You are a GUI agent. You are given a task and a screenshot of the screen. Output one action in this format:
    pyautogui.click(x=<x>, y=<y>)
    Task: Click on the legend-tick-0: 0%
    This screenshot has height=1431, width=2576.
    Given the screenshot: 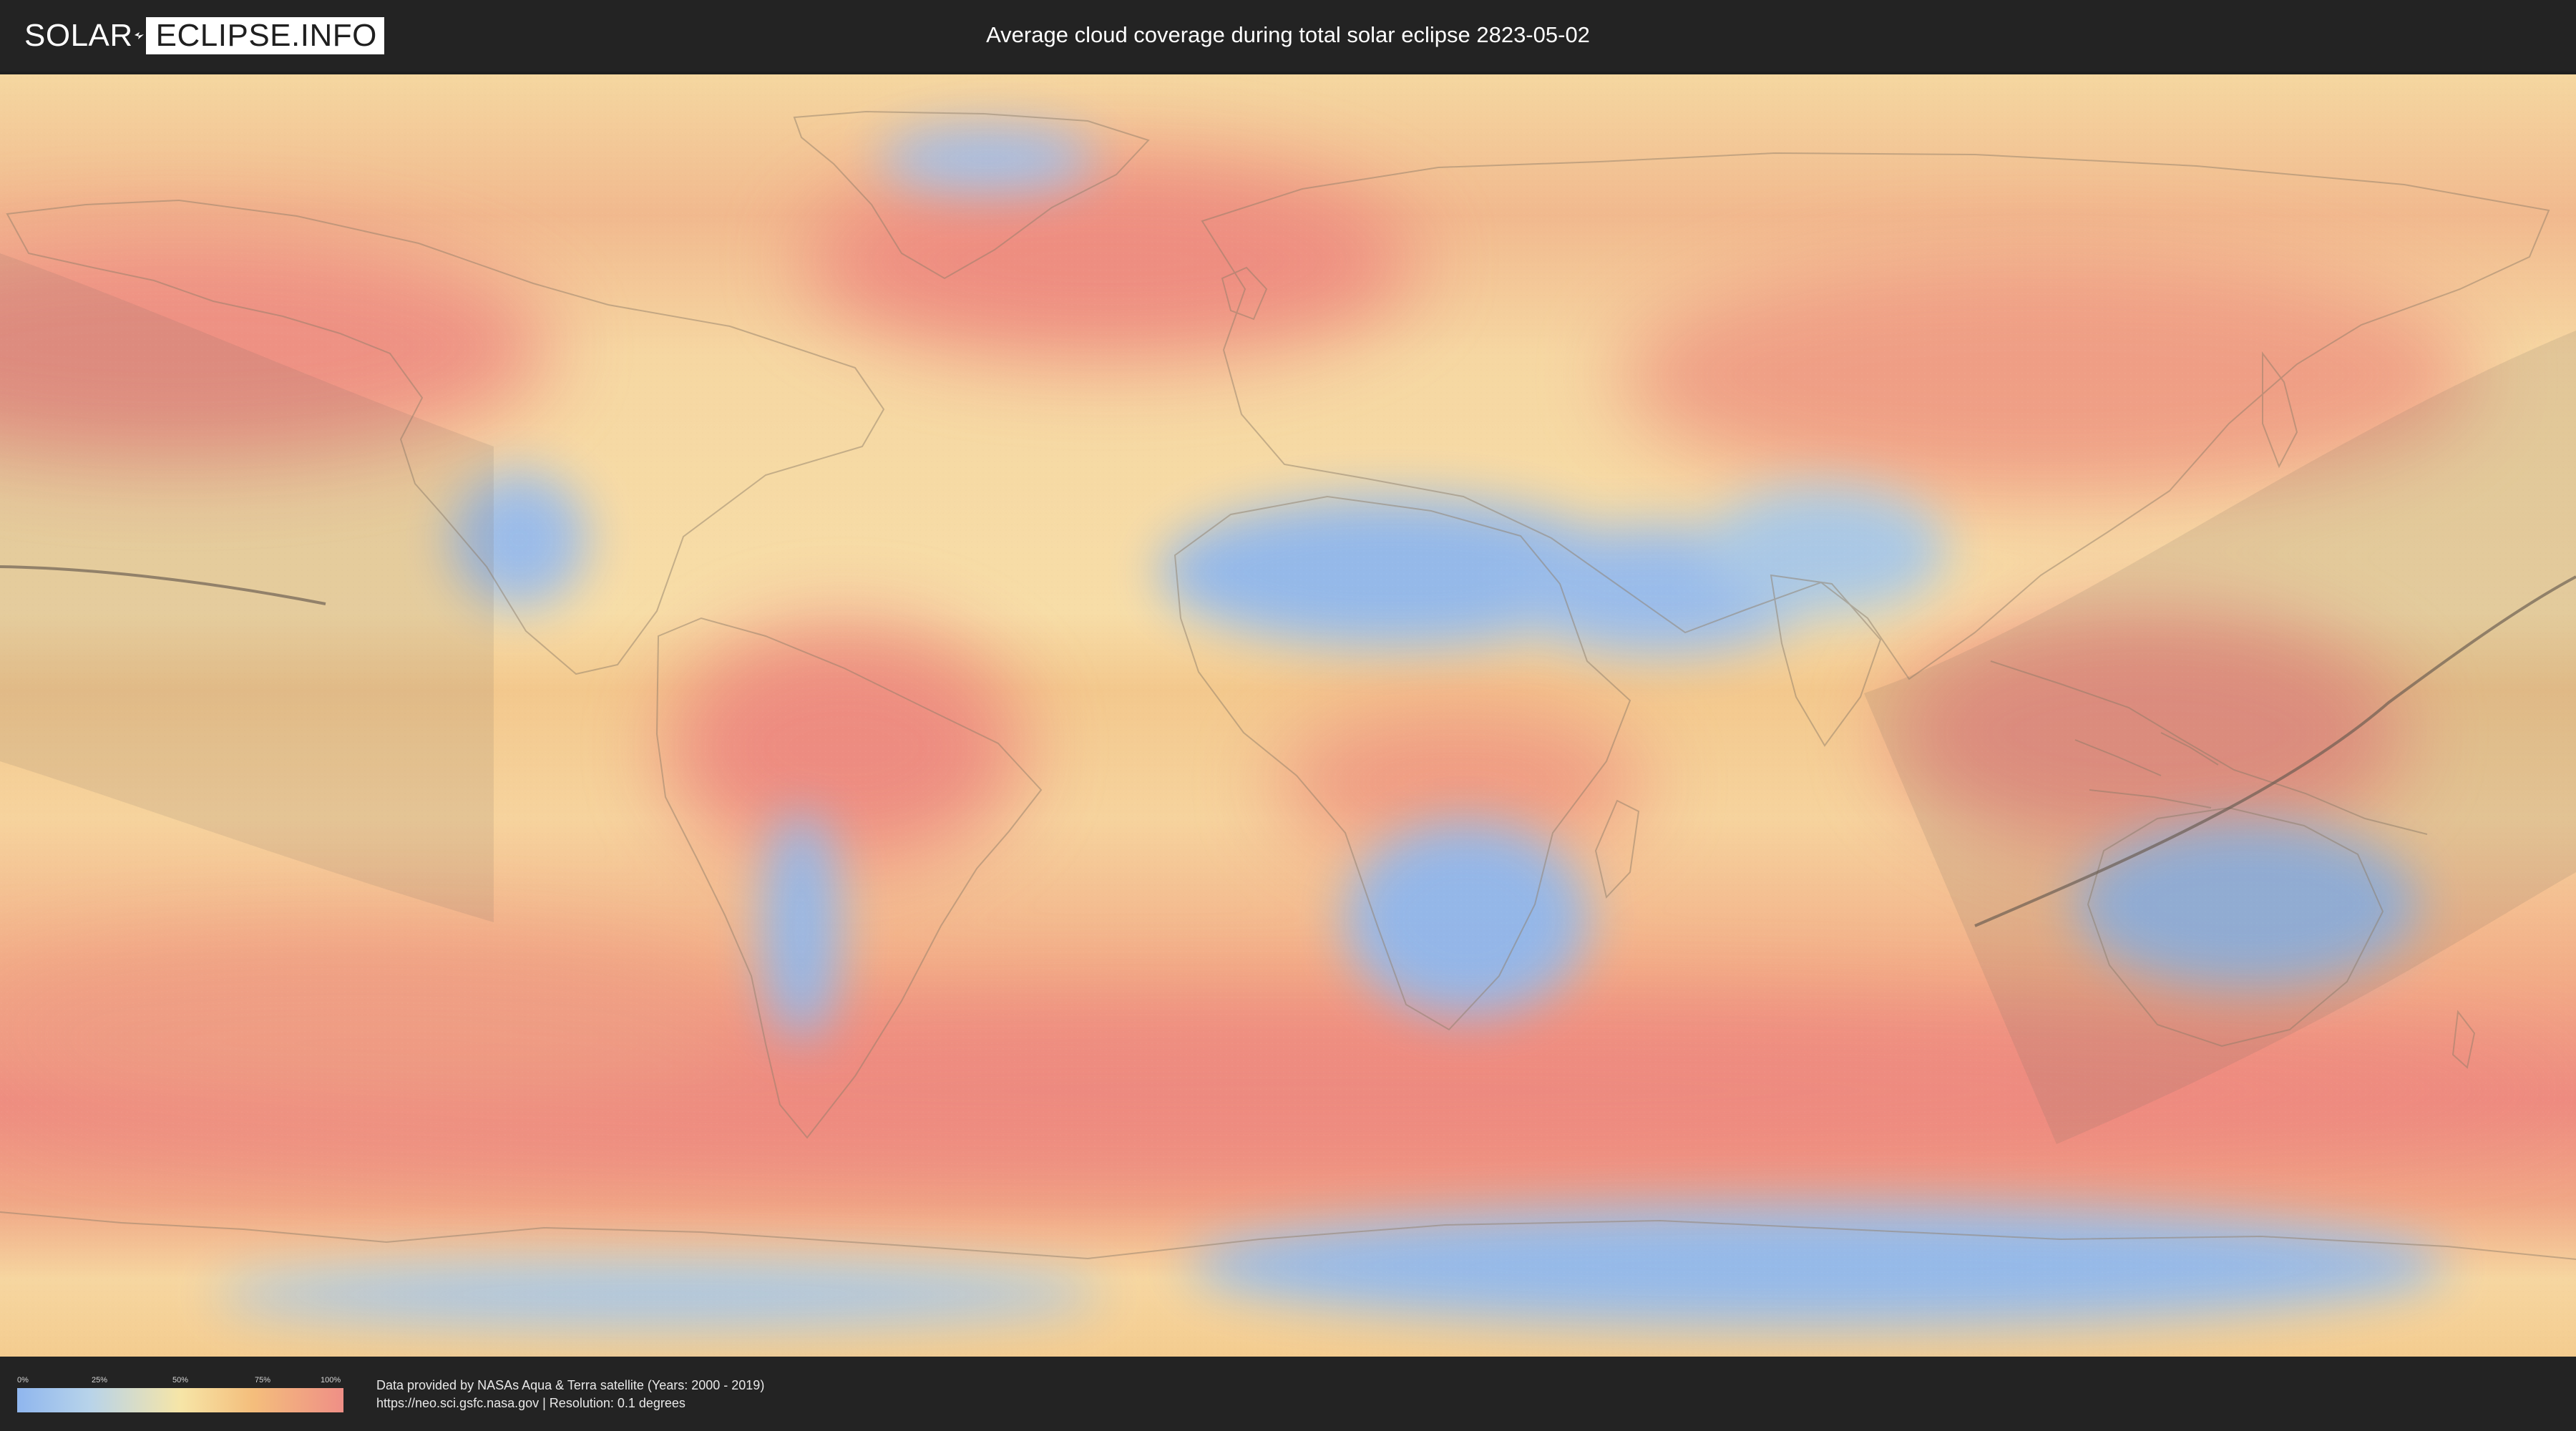 What is the action you would take?
    pyautogui.click(x=23, y=1380)
    